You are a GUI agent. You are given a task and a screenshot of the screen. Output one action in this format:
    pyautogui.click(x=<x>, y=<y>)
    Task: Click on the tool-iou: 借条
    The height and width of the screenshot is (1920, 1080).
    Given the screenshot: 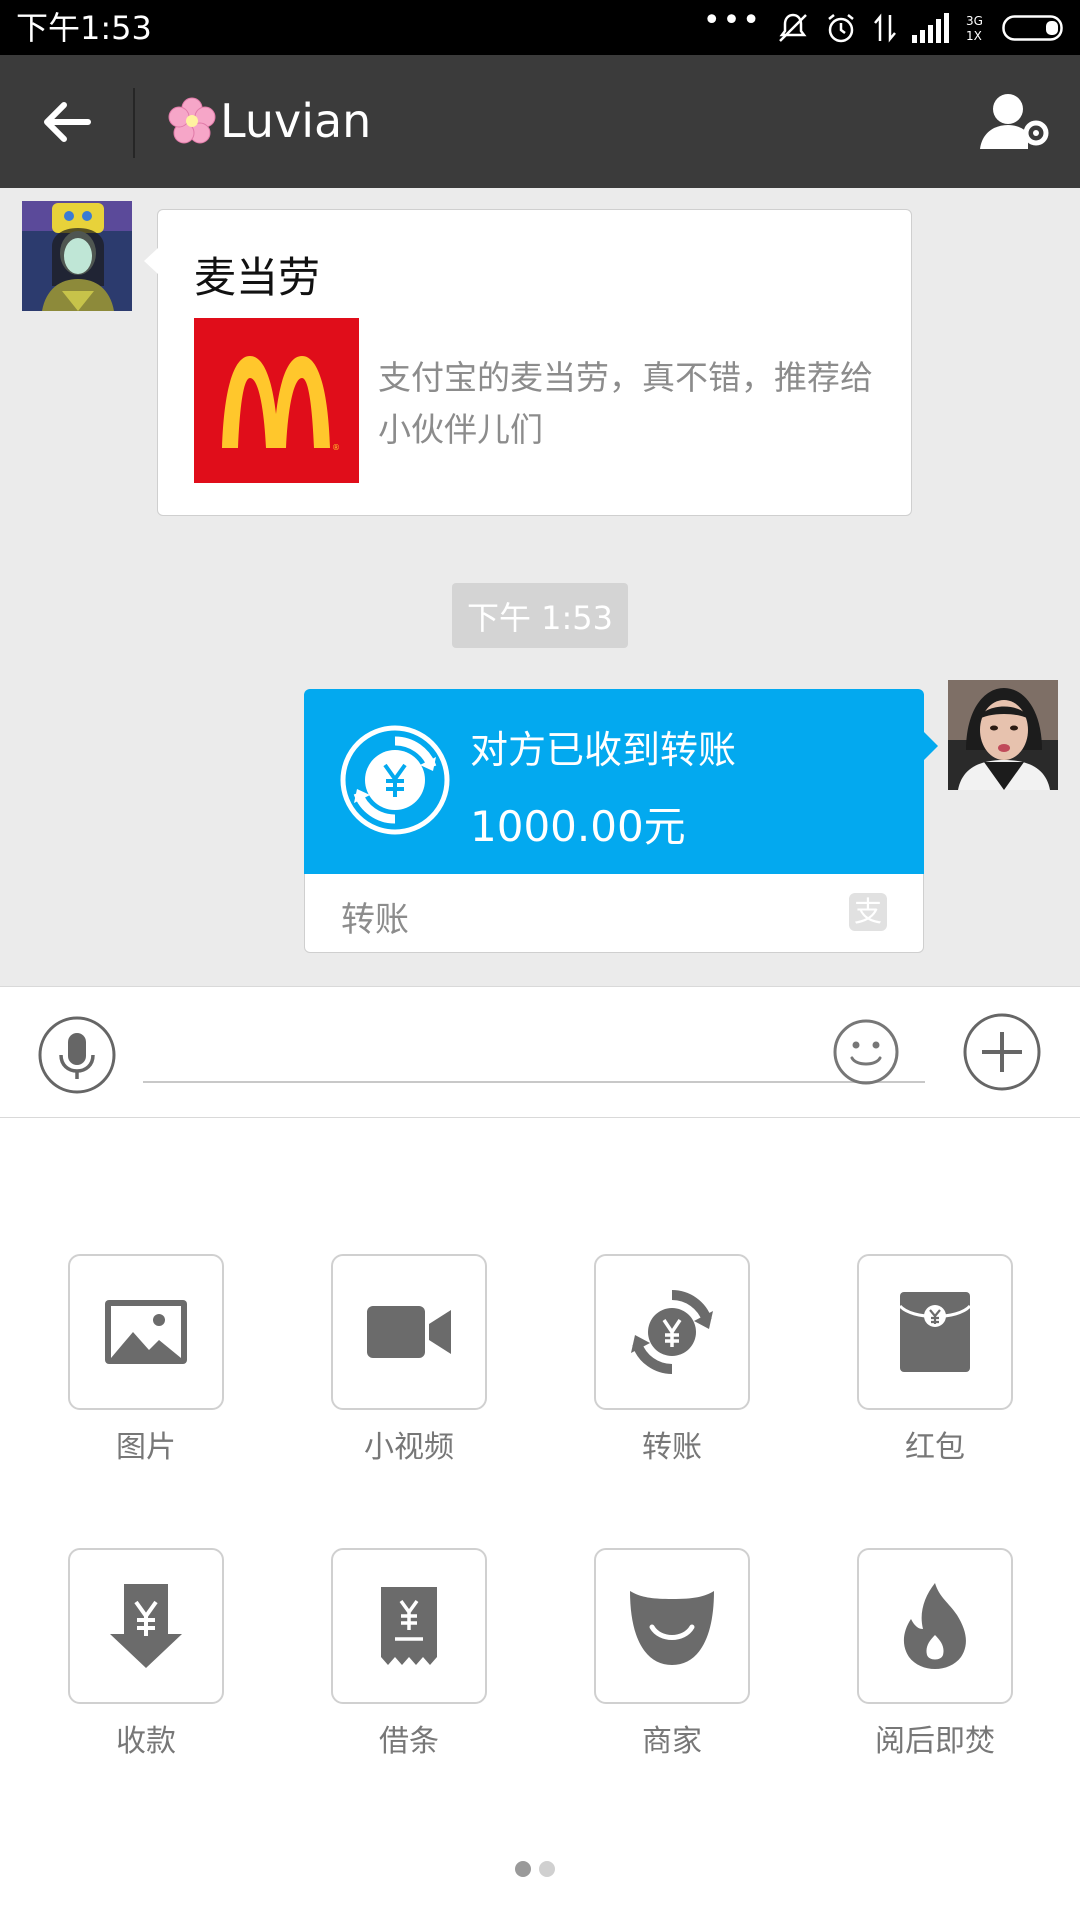 What is the action you would take?
    pyautogui.click(x=409, y=1653)
    